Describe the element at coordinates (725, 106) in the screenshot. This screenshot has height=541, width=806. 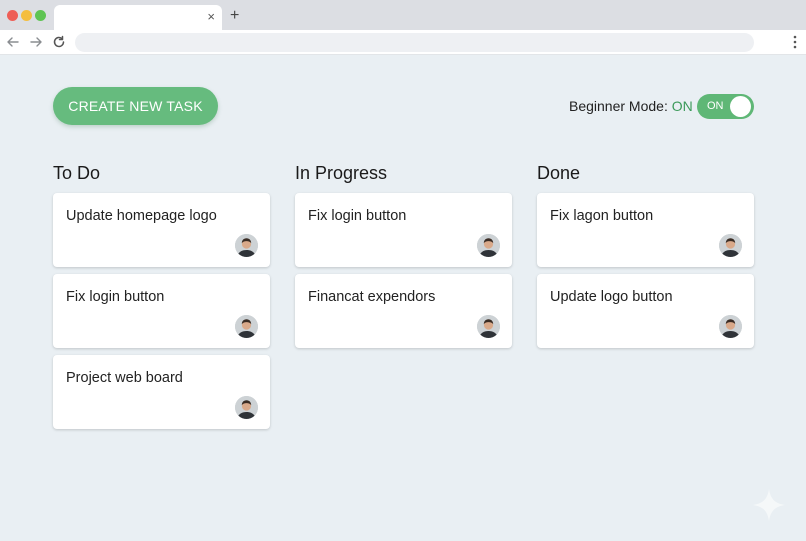
I see `beginner-mode-toggle: ON` at that location.